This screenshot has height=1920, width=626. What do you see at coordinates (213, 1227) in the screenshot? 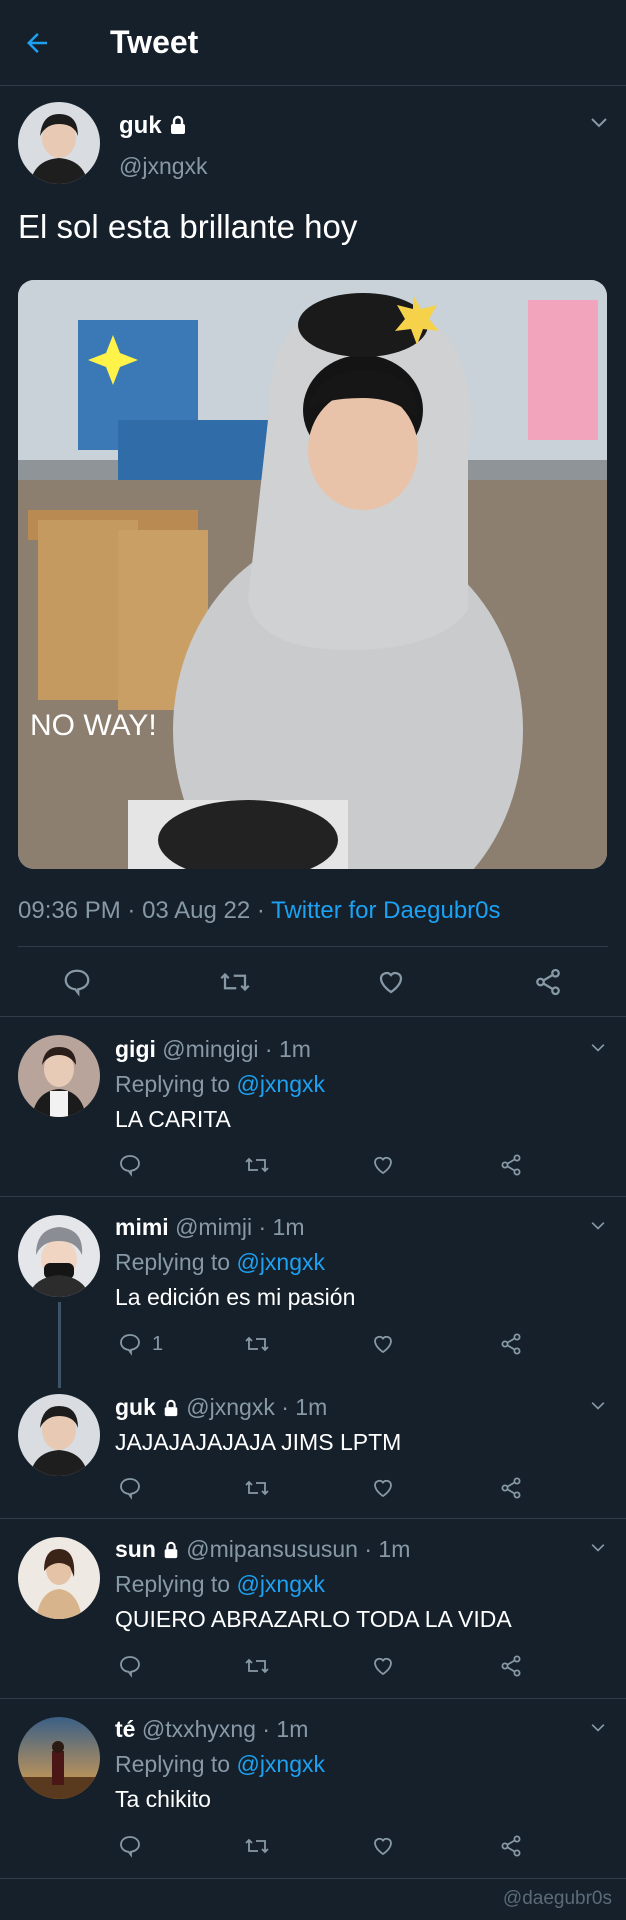
I see `reply-author-handle: @mimji` at bounding box center [213, 1227].